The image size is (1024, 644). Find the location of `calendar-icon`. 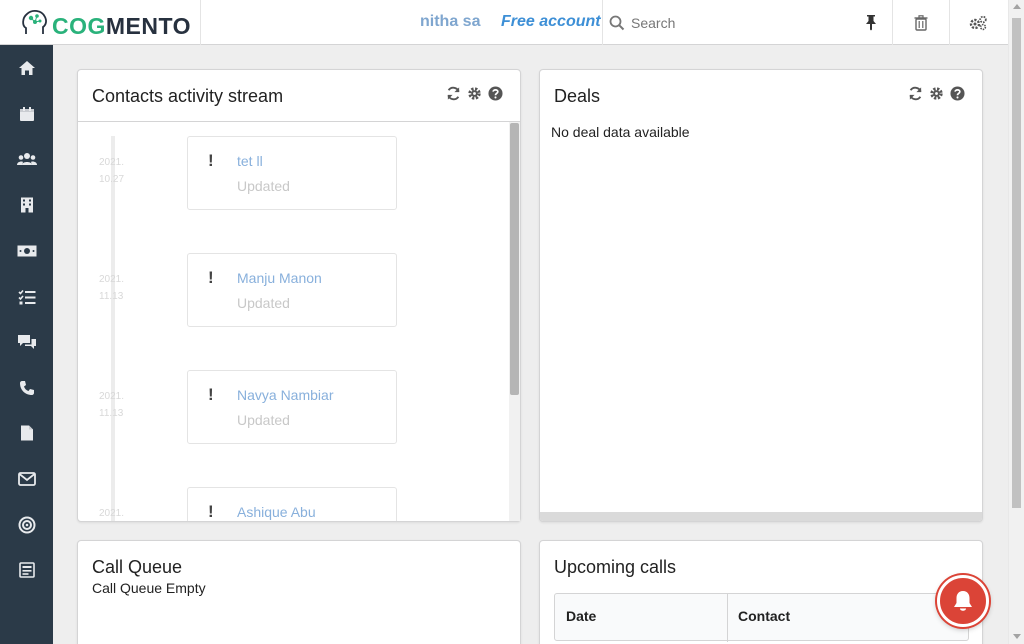

calendar-icon is located at coordinates (26, 114).